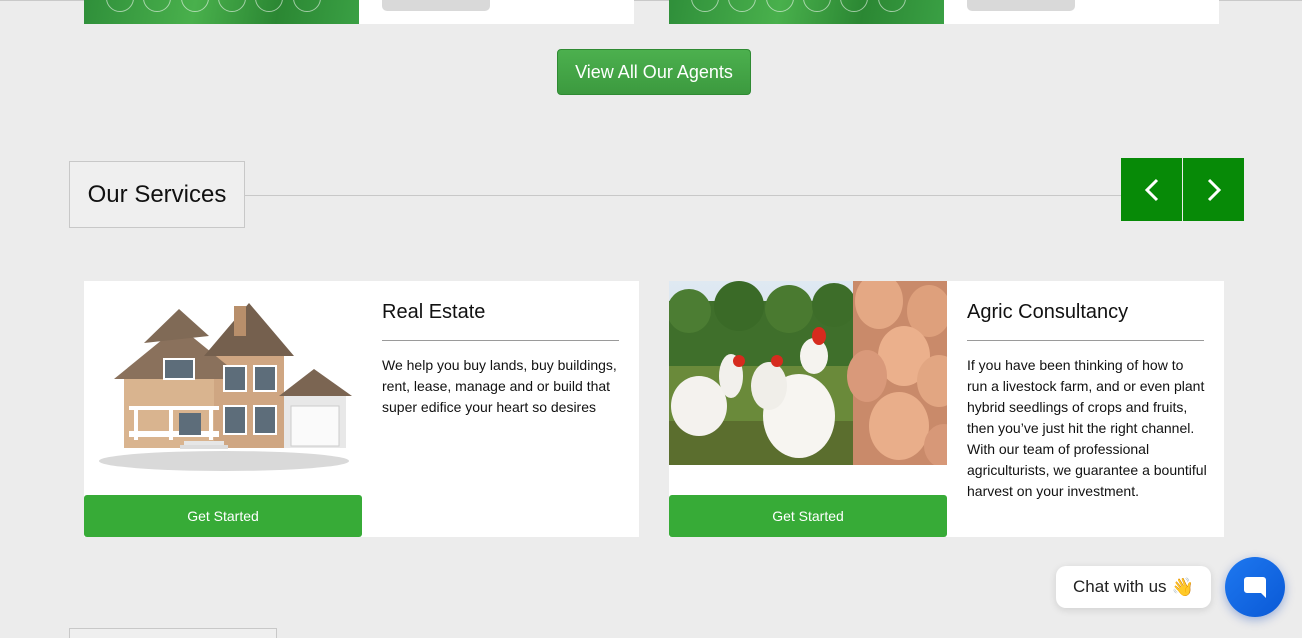 The height and width of the screenshot is (638, 1302). I want to click on chat-launcher-button, so click(1255, 587).